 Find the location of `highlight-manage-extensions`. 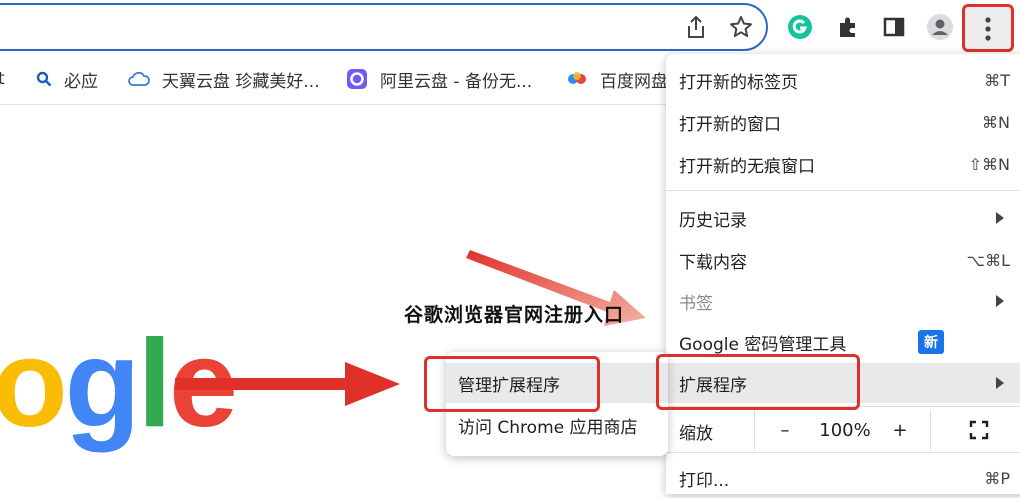

highlight-manage-extensions is located at coordinates (512, 384).